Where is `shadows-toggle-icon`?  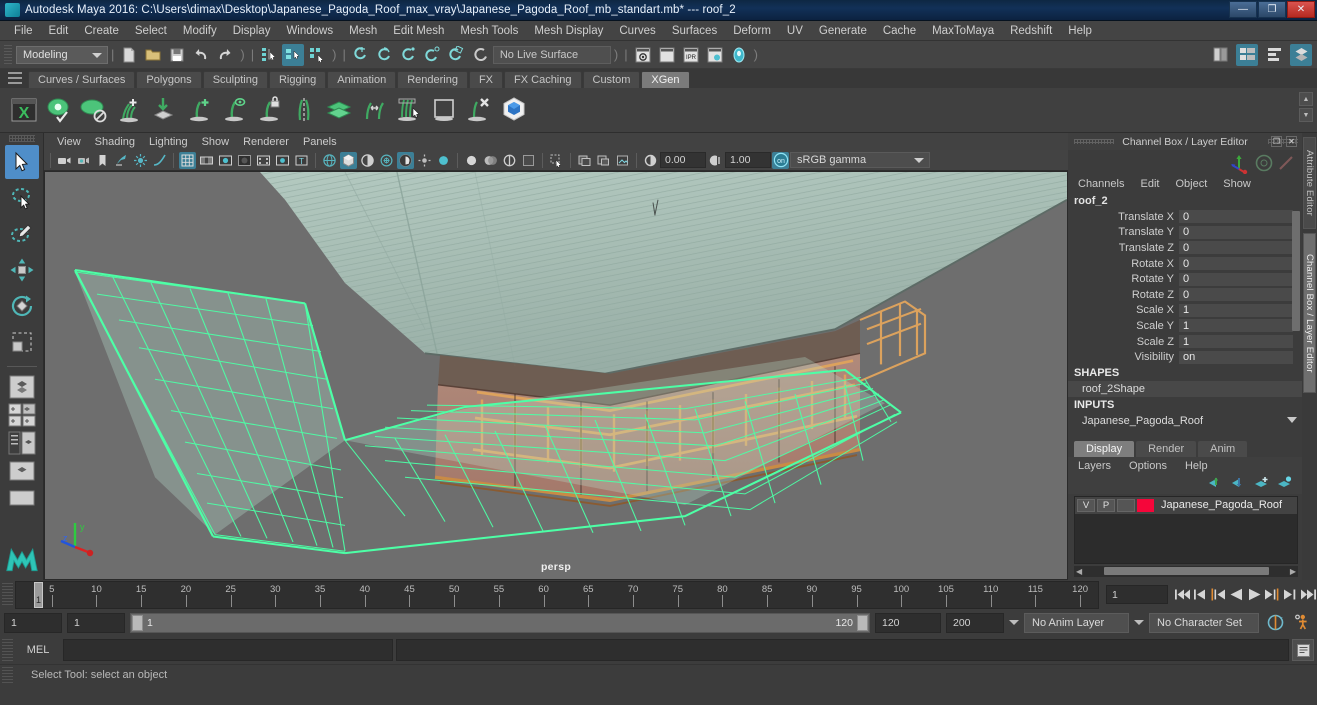
shadows-toggle-icon is located at coordinates (405, 160).